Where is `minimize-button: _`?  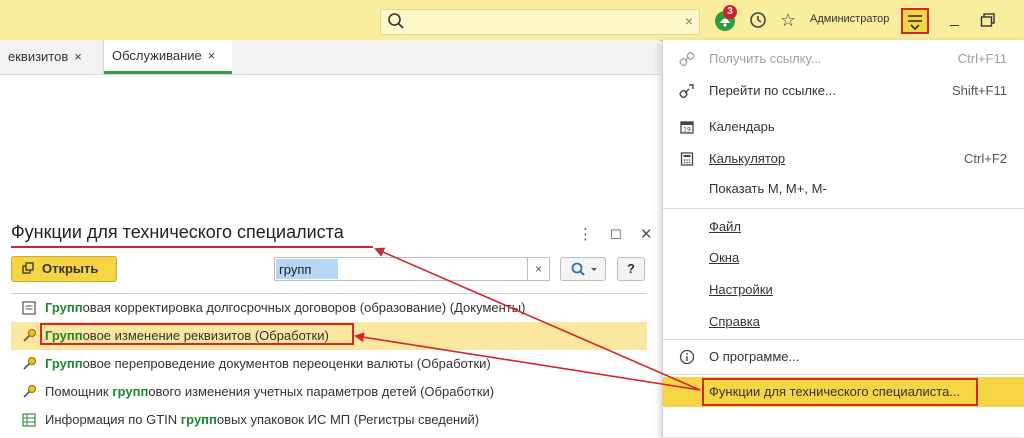
minimize-button: _ is located at coordinates (954, 19).